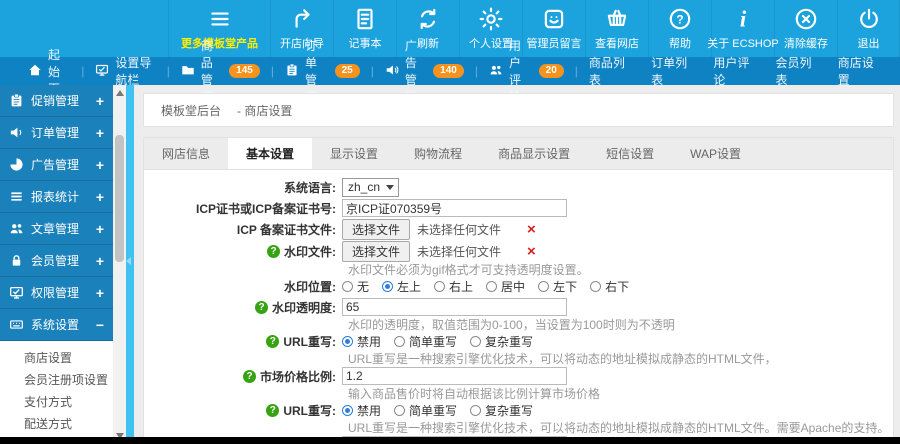 Image resolution: width=900 pixels, height=444 pixels. I want to click on tab-shopping-flow: 购物流程, so click(438, 153).